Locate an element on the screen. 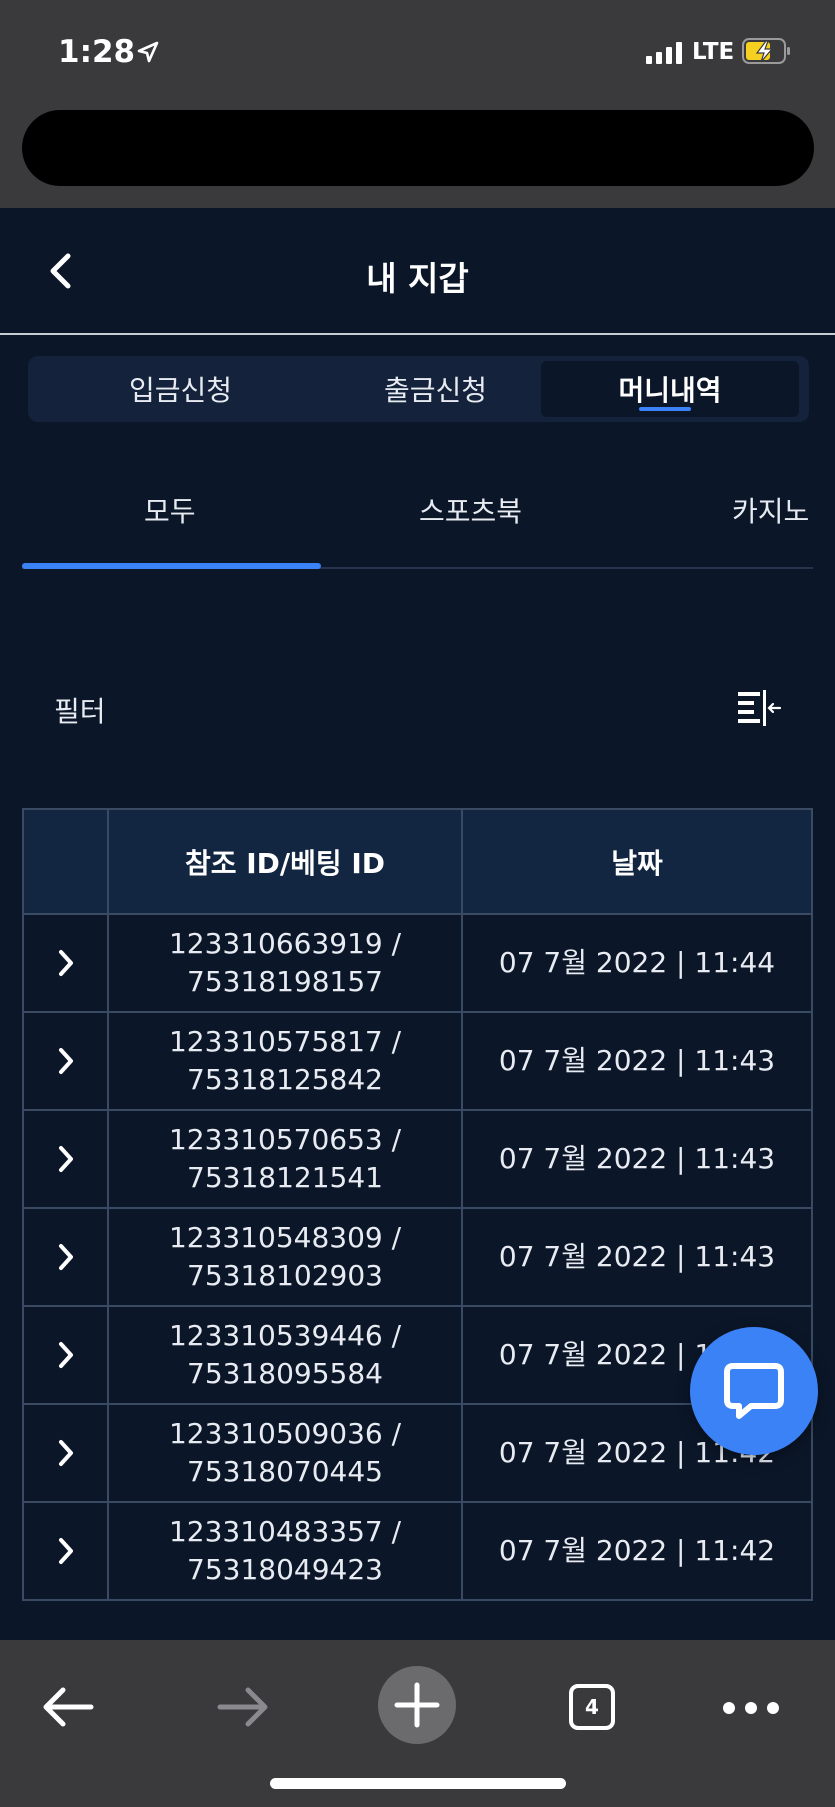 The width and height of the screenshot is (835, 1807). tab-all: 모두 is located at coordinates (170, 510).